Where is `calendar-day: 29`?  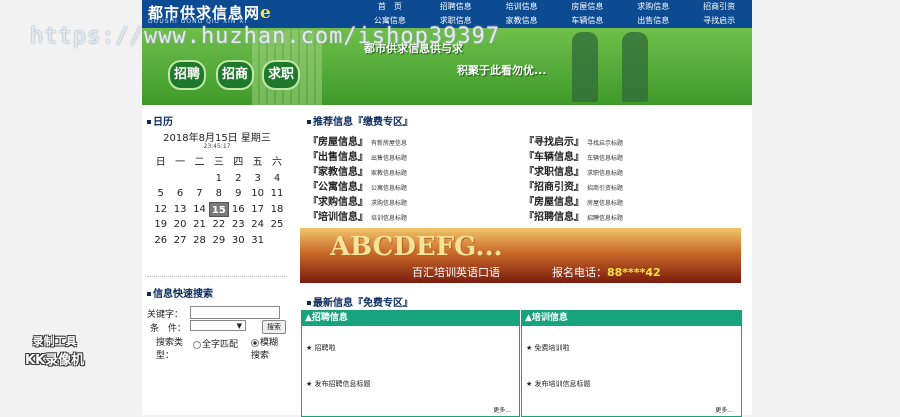
calendar-day: 29 is located at coordinates (218, 241).